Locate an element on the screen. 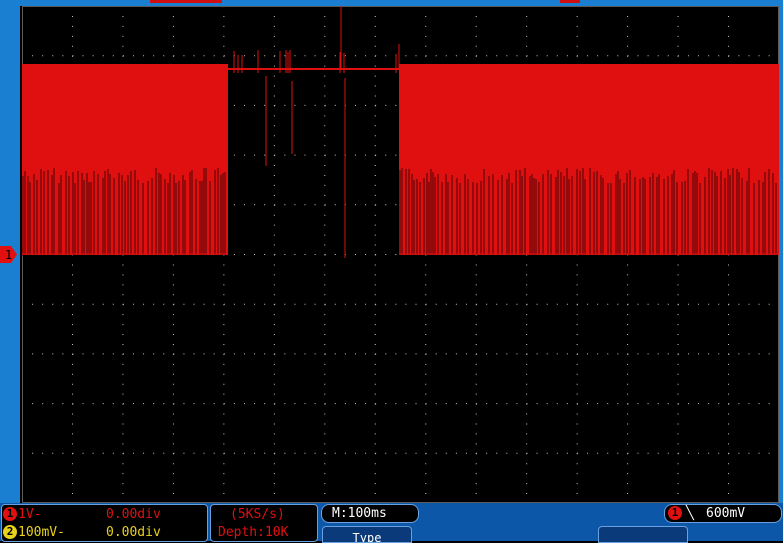 This screenshot has width=783, height=543. sample-rate: (5KS/s) is located at coordinates (257, 514).